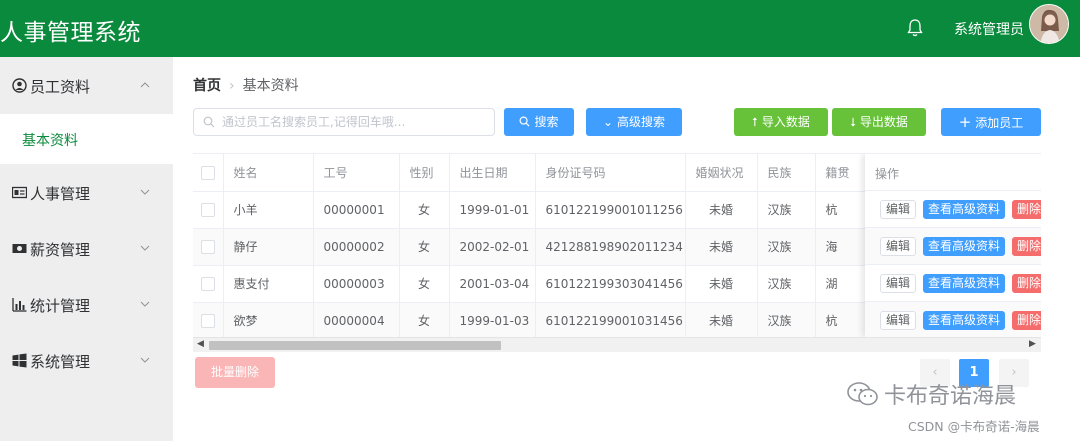 Image resolution: width=1080 pixels, height=441 pixels. What do you see at coordinates (950, 396) in the screenshot?
I see `watermark-brand-text: 卡布奇诺海晨` at bounding box center [950, 396].